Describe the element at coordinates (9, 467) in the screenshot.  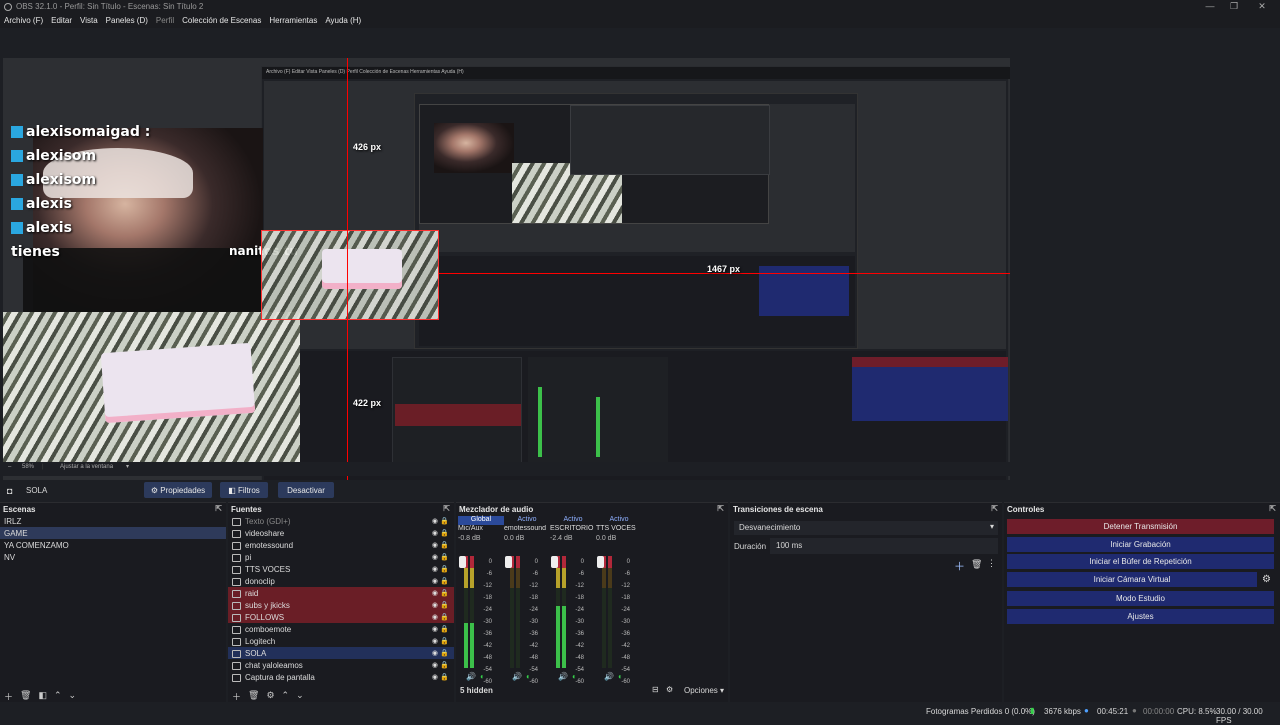
I see `zoom-out-button: –` at that location.